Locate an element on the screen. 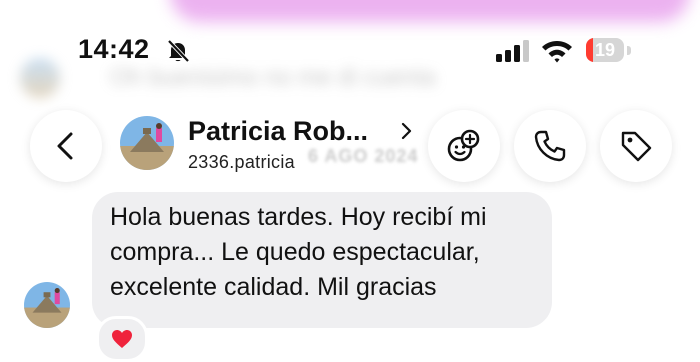 The image size is (700, 362). status-time: 14:42 is located at coordinates (114, 49).